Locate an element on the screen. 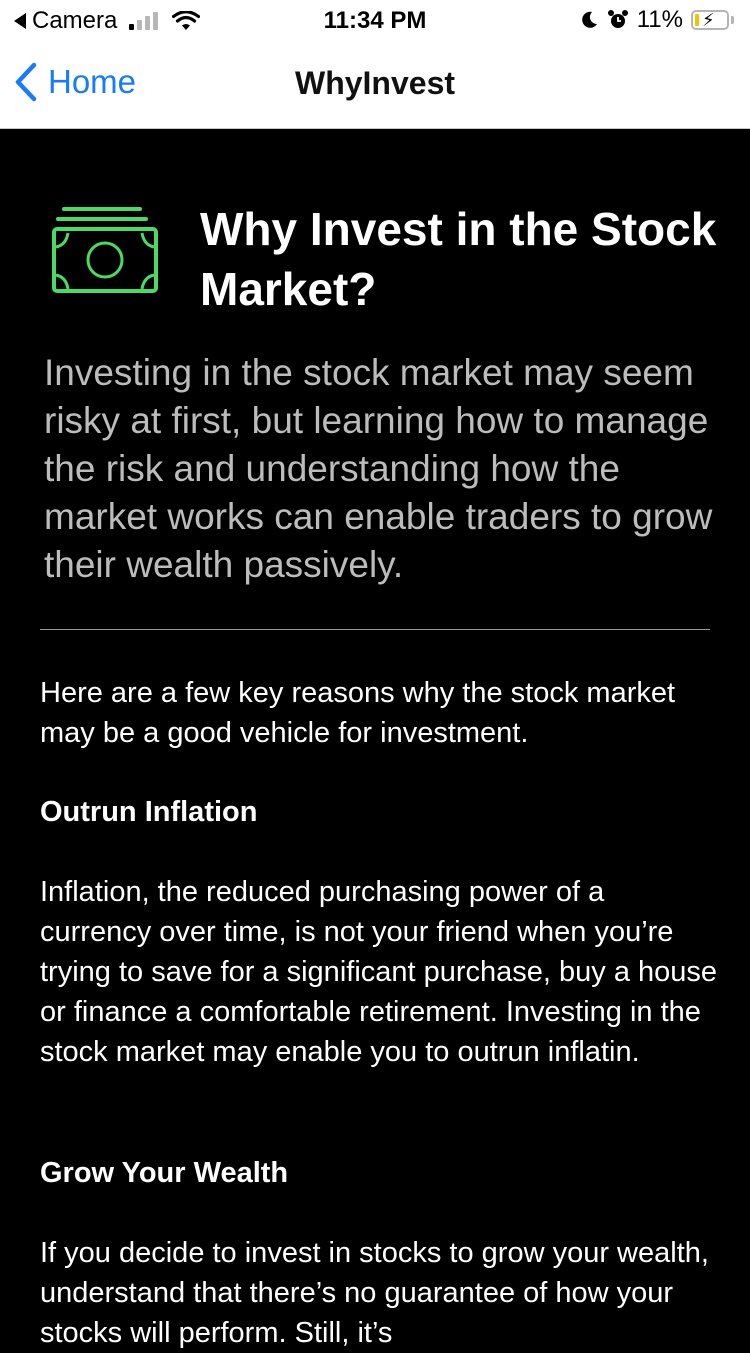  alarm-icon is located at coordinates (617, 19).